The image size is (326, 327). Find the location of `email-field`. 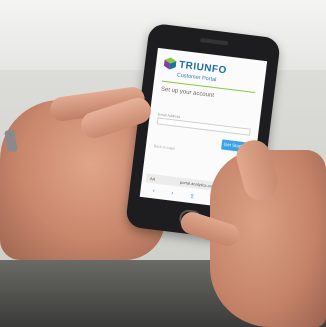

email-field is located at coordinates (203, 126).